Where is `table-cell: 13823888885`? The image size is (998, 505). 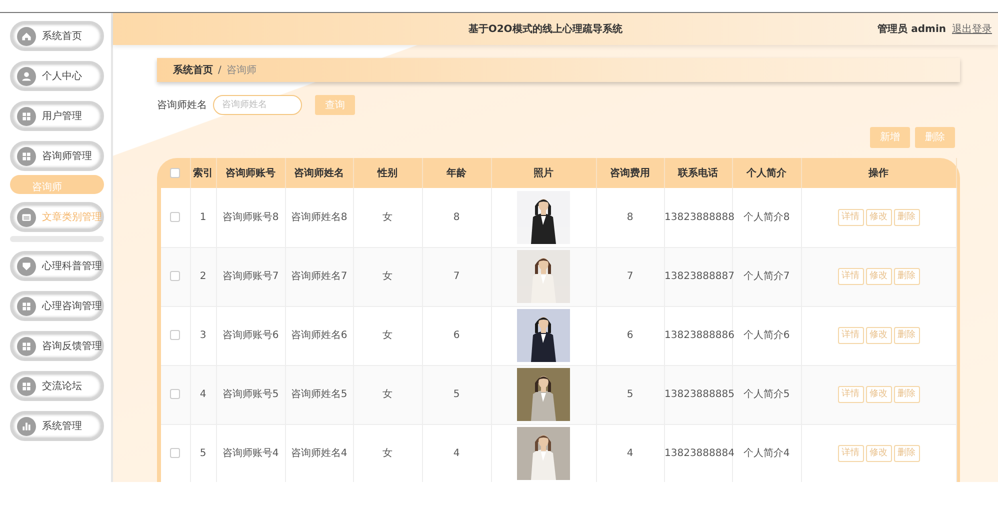
table-cell: 13823888885 is located at coordinates (698, 394).